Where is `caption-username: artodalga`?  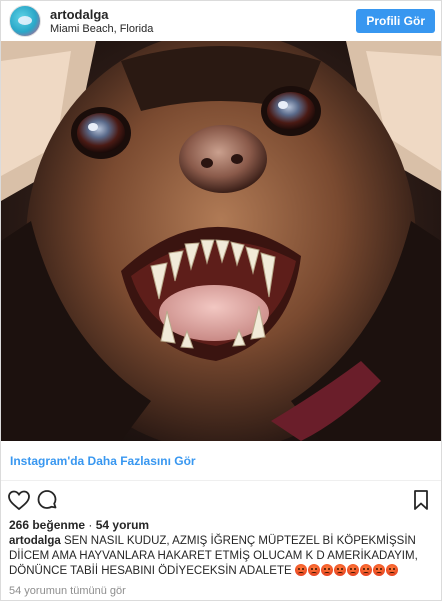
caption-username: artodalga is located at coordinates (35, 541).